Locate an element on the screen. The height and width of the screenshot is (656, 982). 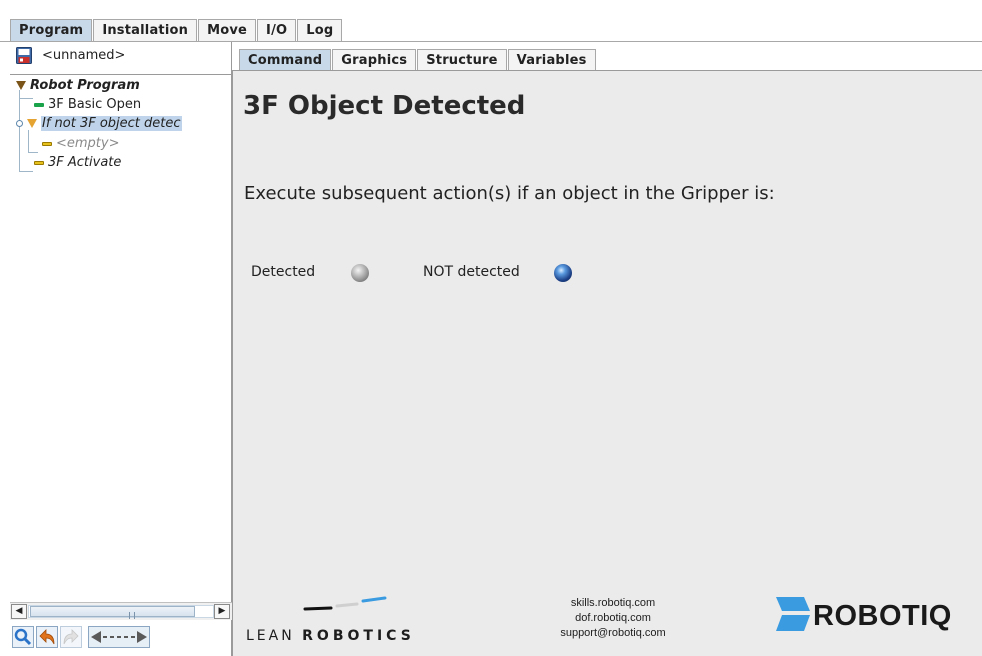
robotics-word: ROBOTICS is located at coordinates (358, 636).